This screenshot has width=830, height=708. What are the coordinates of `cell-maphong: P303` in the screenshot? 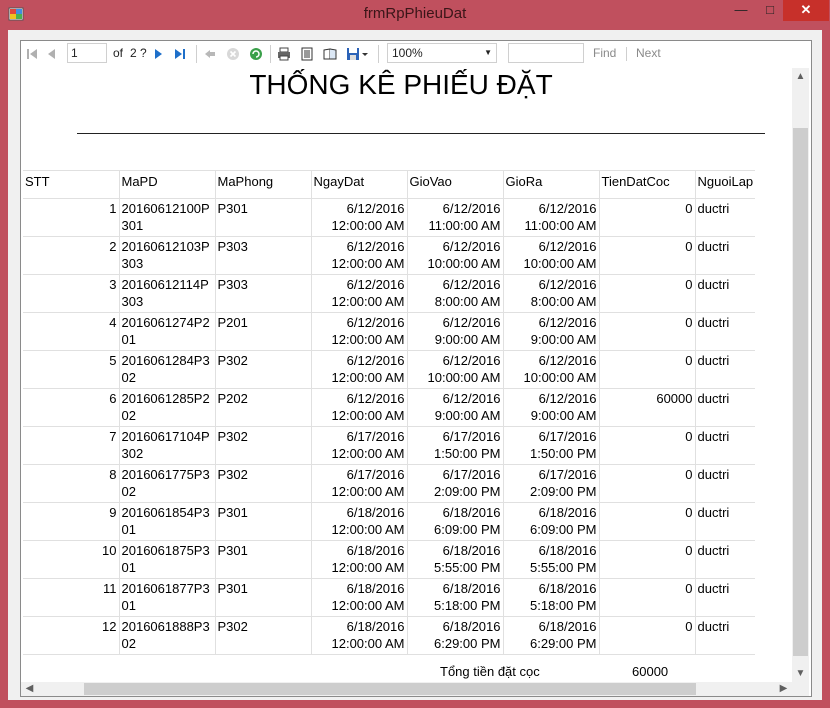 It's located at (263, 293).